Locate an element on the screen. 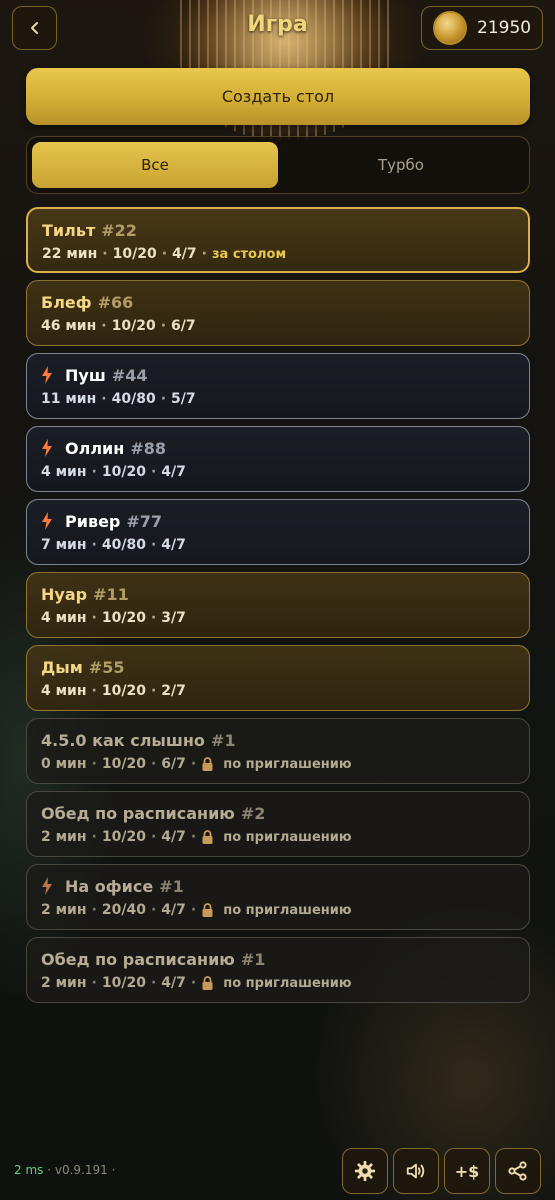  table-card-title: На офисе #1 is located at coordinates (278, 886).